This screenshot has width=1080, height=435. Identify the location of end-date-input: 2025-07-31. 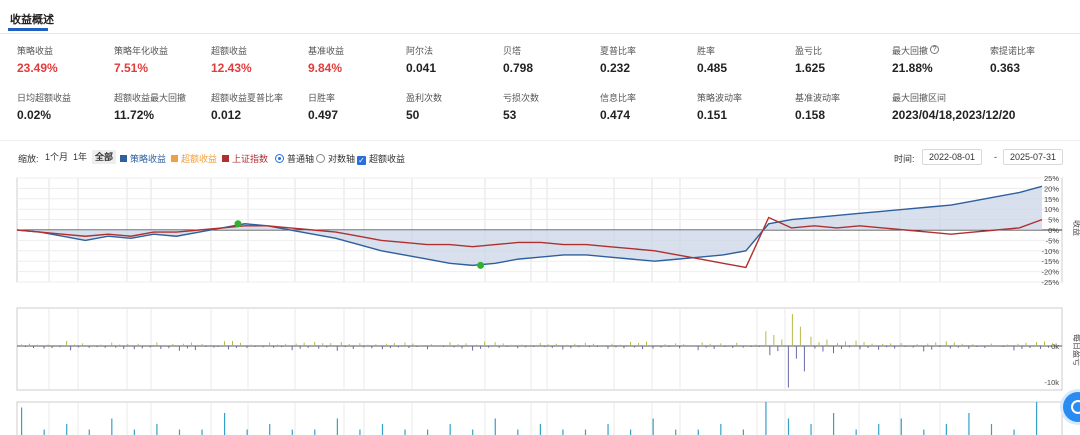
(1033, 157).